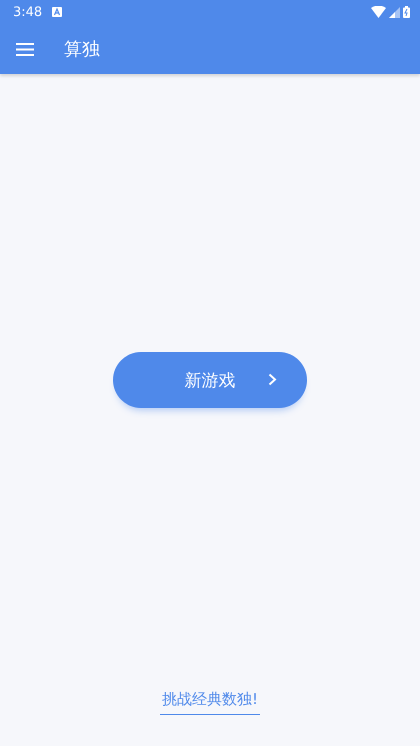 The width and height of the screenshot is (420, 746). I want to click on chevron-icon, so click(272, 379).